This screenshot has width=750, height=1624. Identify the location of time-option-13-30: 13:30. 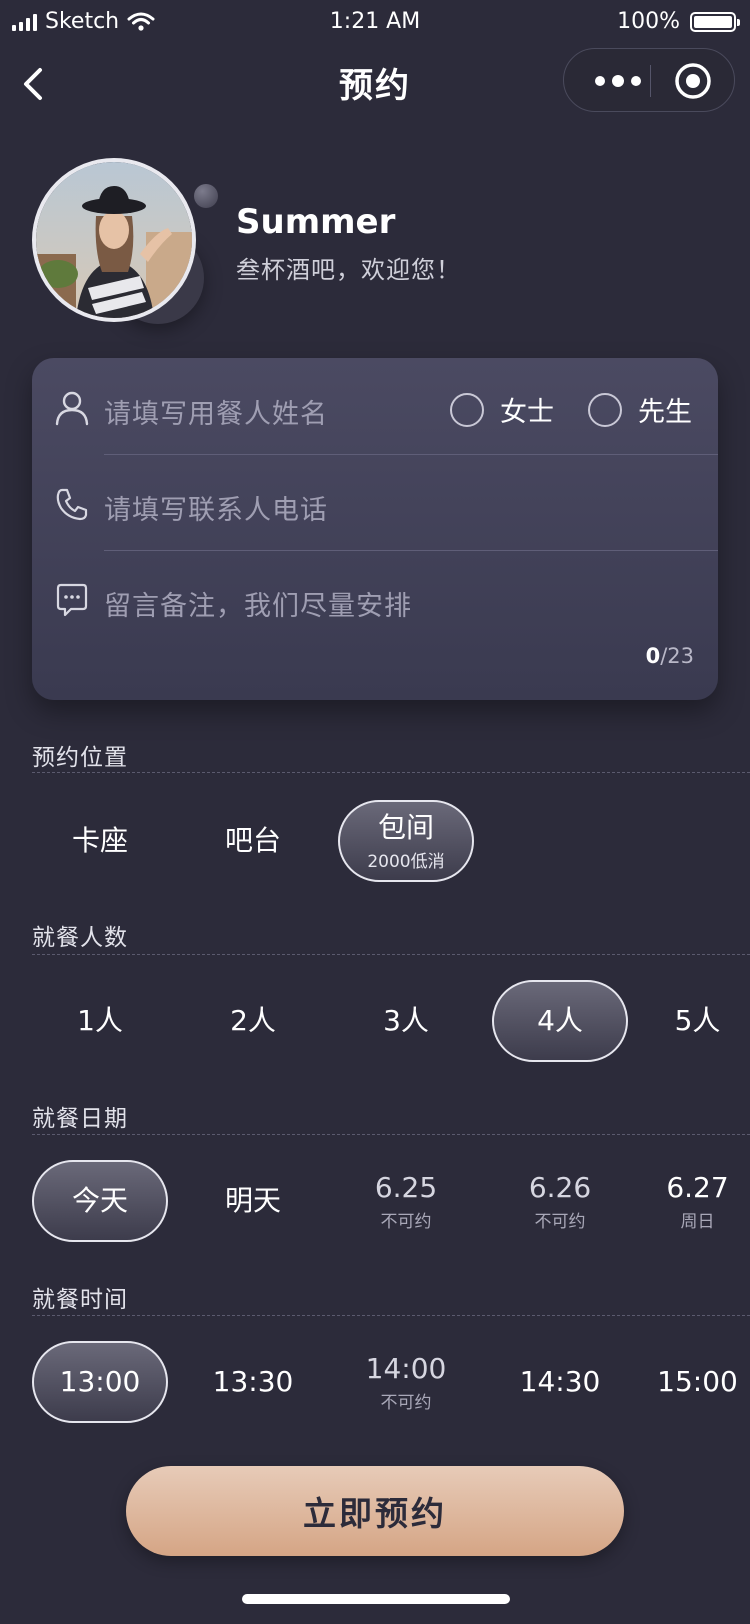
(253, 1382).